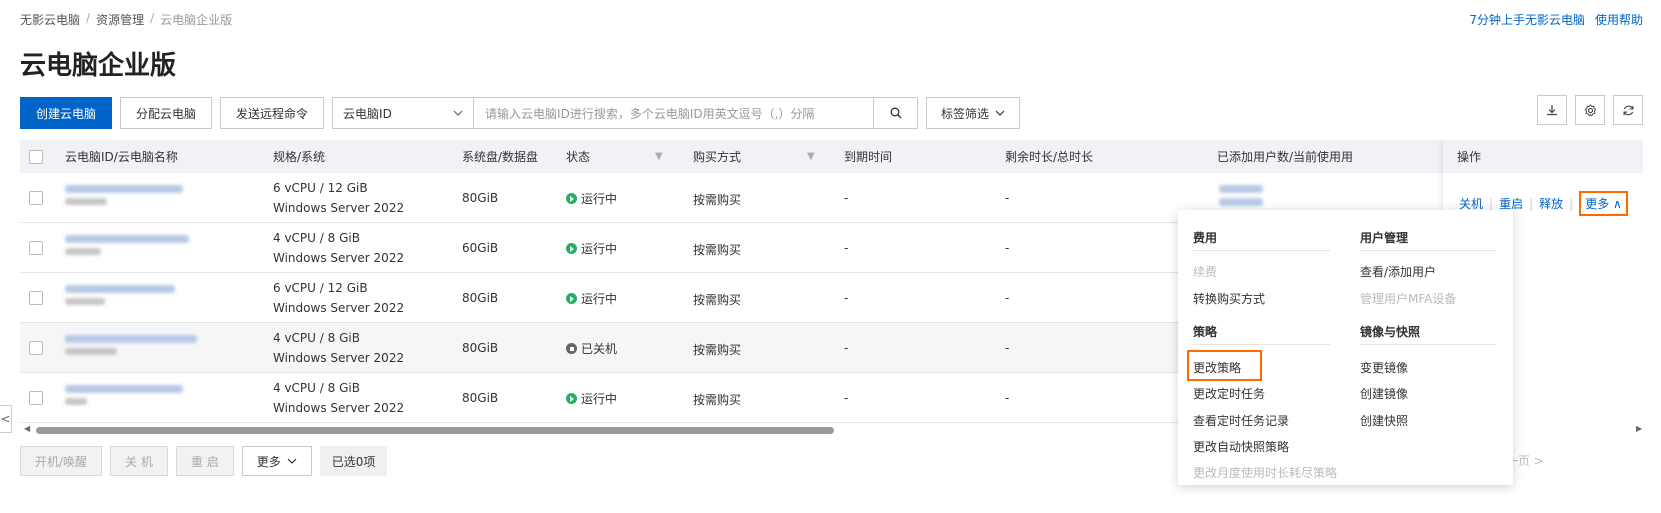 The height and width of the screenshot is (513, 1661). What do you see at coordinates (435, 430) in the screenshot?
I see `scrollbar-thumb` at bounding box center [435, 430].